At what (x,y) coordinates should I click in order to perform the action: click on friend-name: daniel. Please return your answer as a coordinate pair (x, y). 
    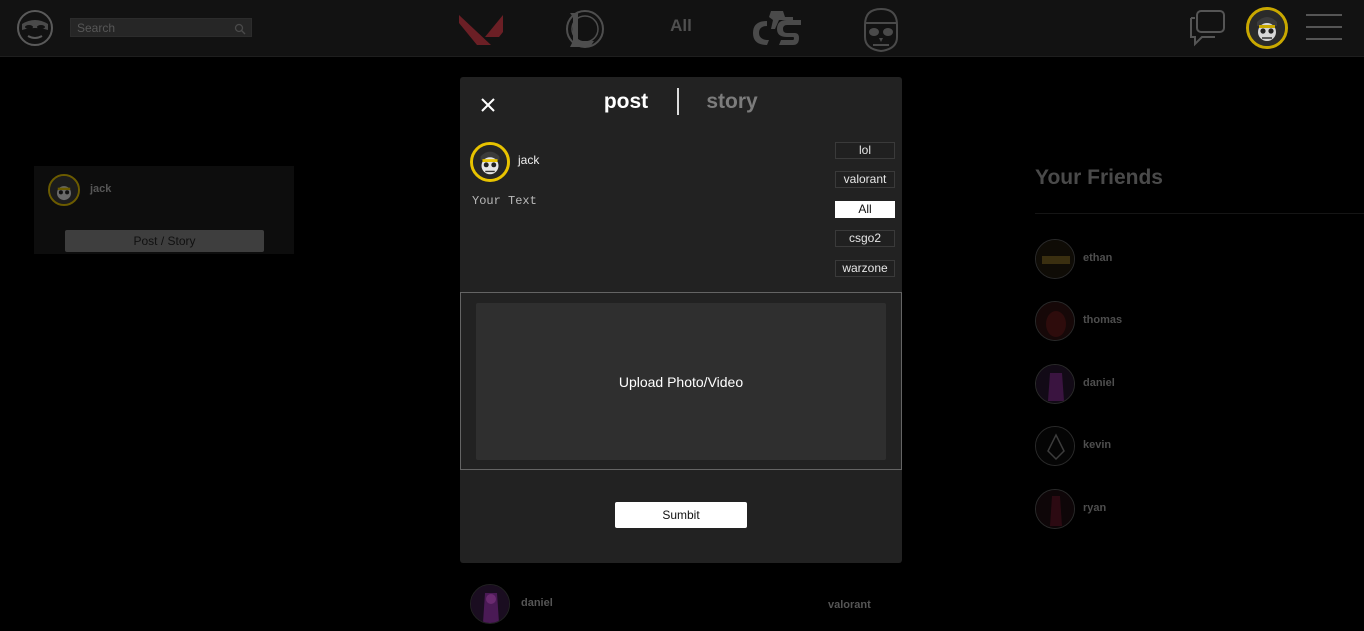
    Looking at the image, I should click on (1099, 383).